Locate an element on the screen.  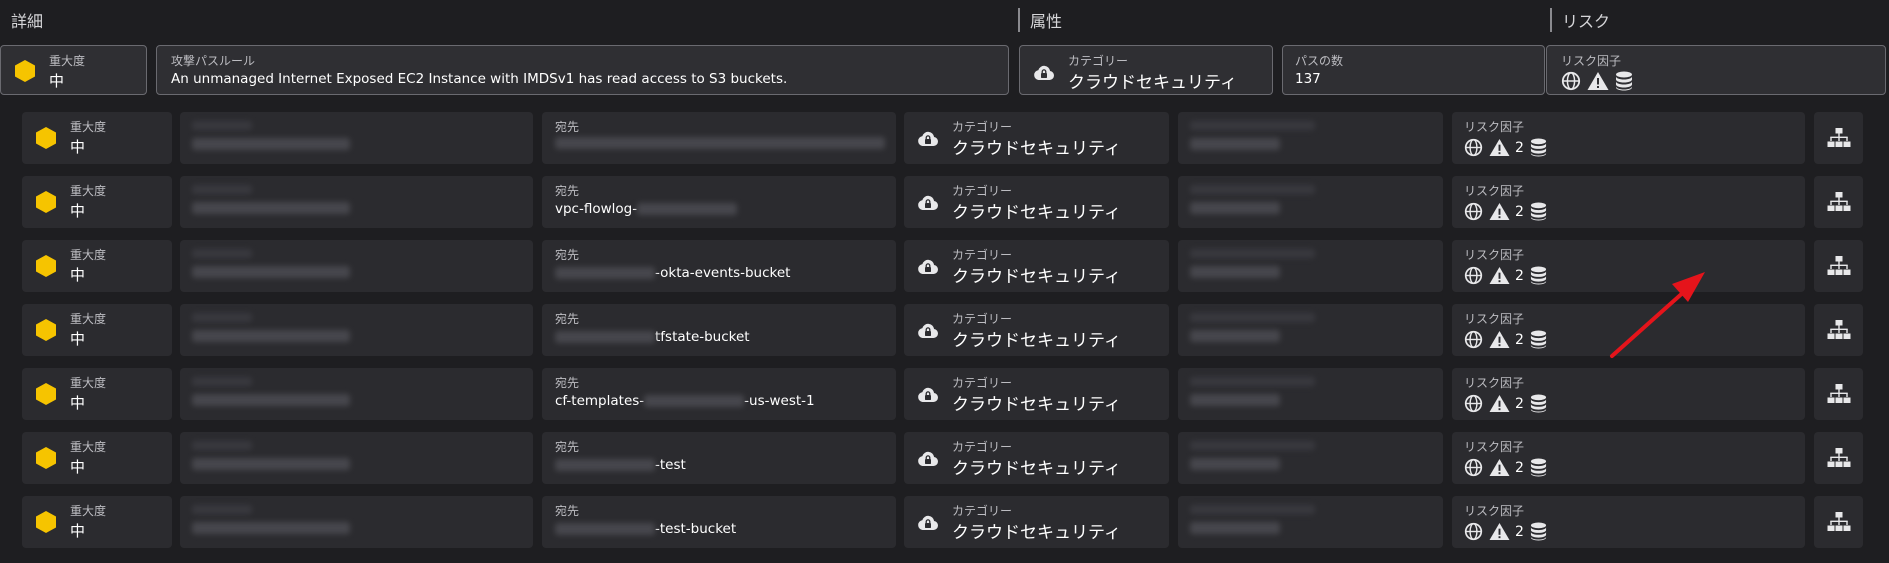
destination-suffix: -us-west-1 is located at coordinates (779, 401).